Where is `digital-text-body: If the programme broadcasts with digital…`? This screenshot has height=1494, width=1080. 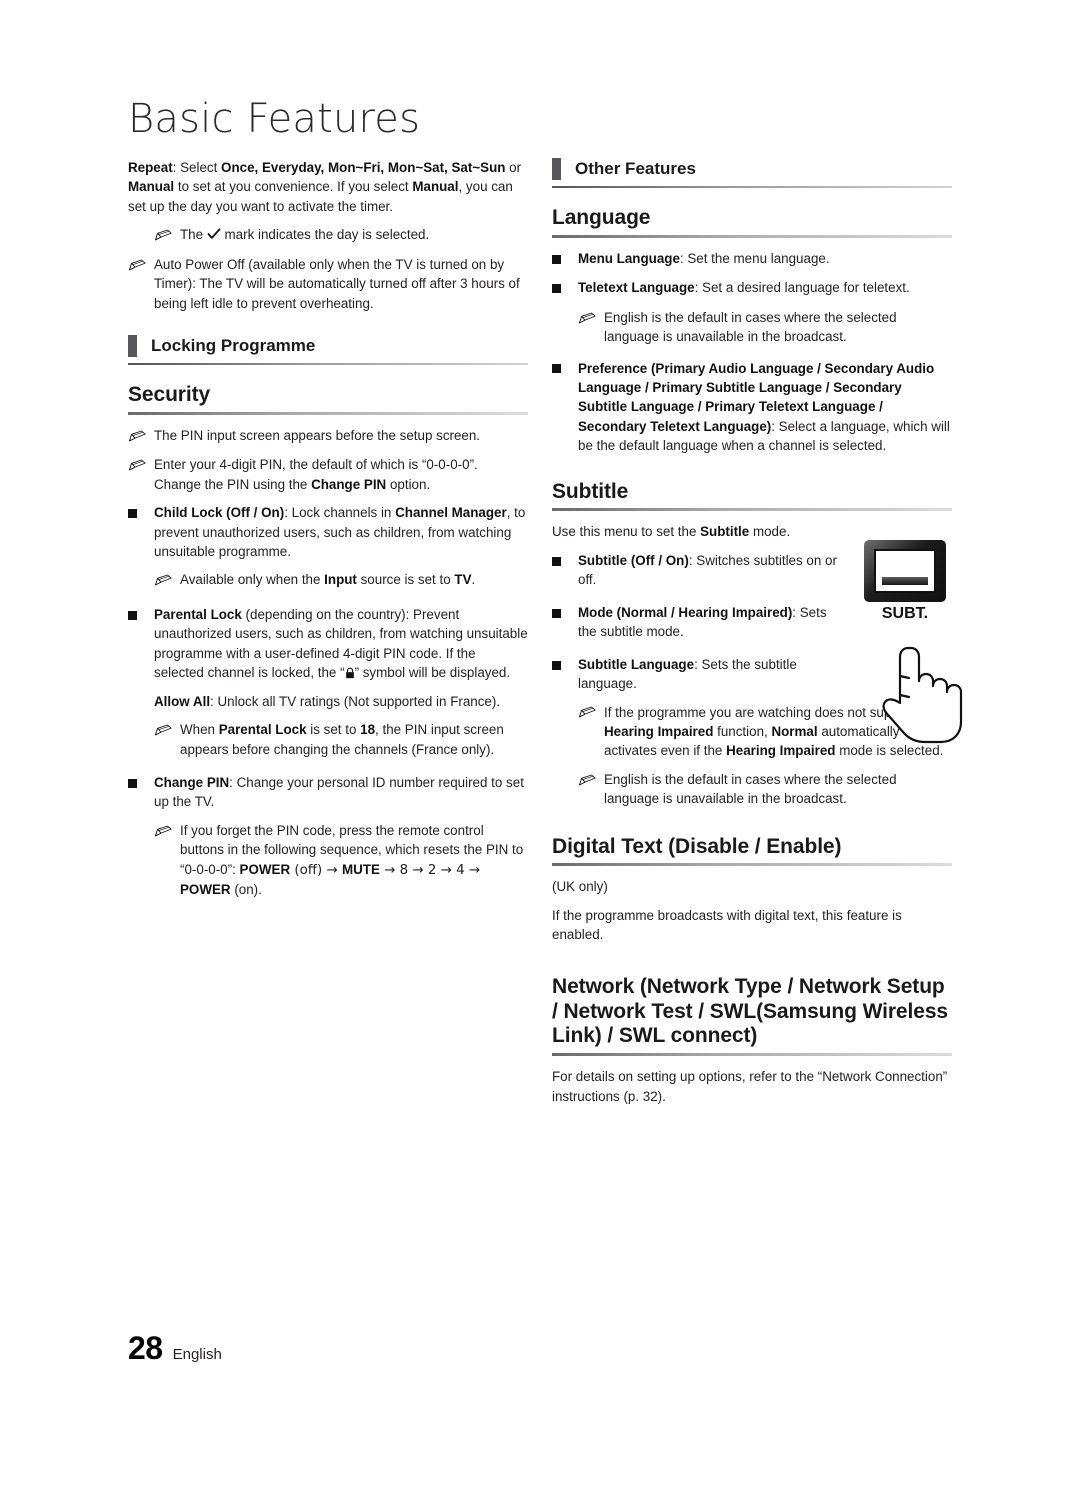 digital-text-body: If the programme broadcasts with digital… is located at coordinates (727, 925).